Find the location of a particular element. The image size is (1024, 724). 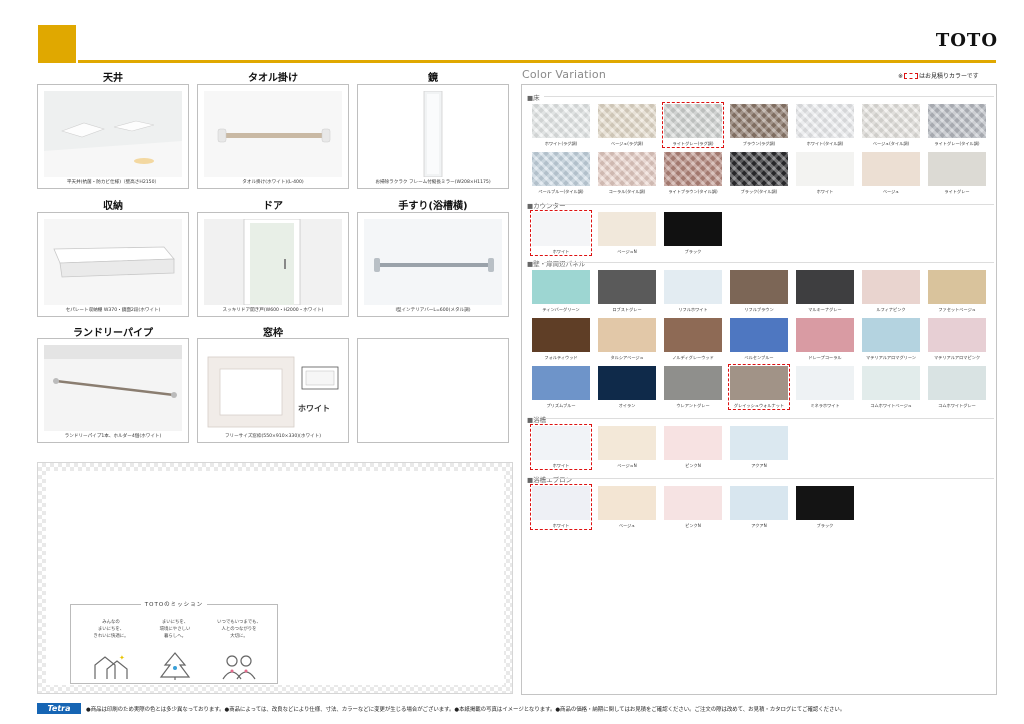

color-section-label: ■カウンター is located at coordinates (546, 206).